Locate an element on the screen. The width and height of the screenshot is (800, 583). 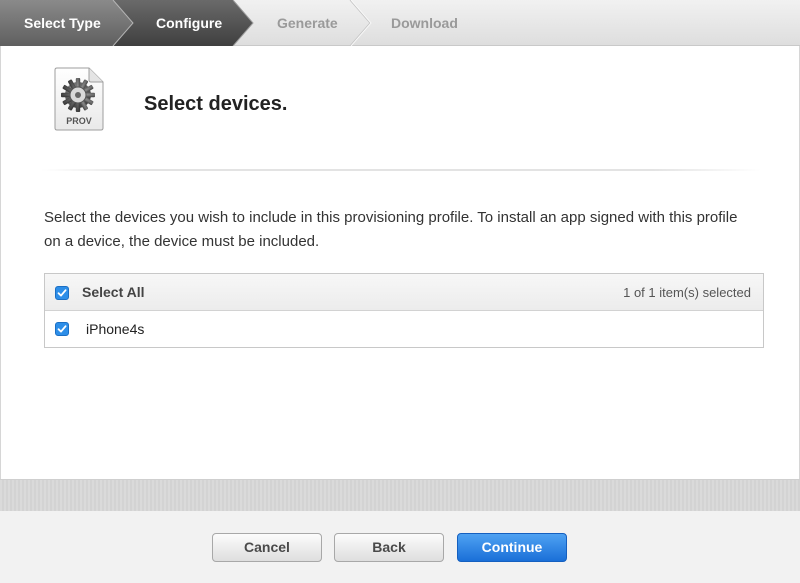
provisioning-profile-icon: PROV is located at coordinates (79, 99).